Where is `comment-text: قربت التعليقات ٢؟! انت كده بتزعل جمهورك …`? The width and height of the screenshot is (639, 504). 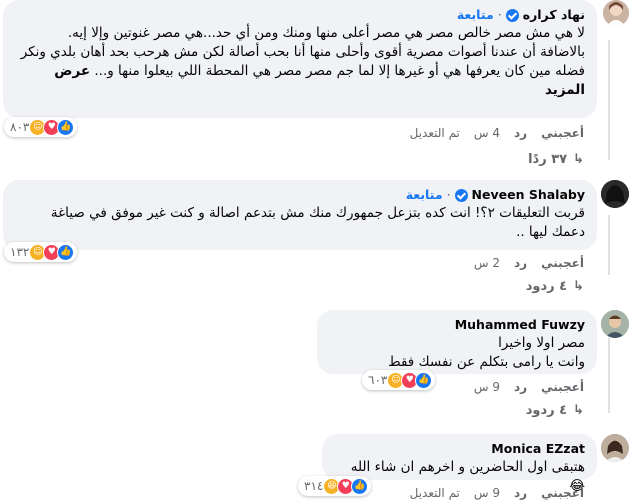 comment-text: قربت التعليقات ٢؟! انت كده بتزعل جمهورك … is located at coordinates (317, 222).